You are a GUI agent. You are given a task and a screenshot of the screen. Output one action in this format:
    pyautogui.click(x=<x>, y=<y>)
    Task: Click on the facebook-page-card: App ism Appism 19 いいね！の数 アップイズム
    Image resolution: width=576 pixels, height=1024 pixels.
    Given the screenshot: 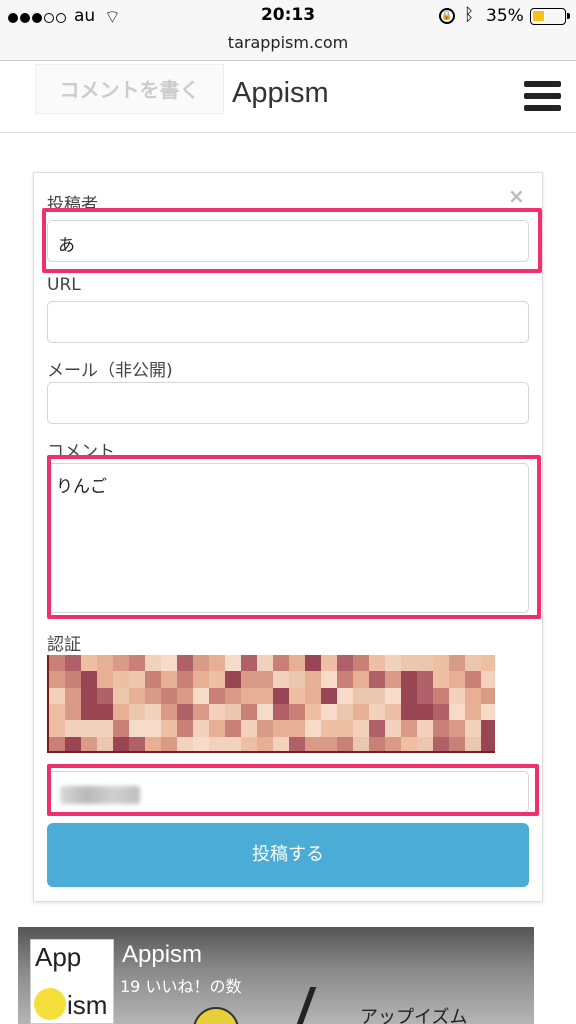 What is the action you would take?
    pyautogui.click(x=276, y=975)
    